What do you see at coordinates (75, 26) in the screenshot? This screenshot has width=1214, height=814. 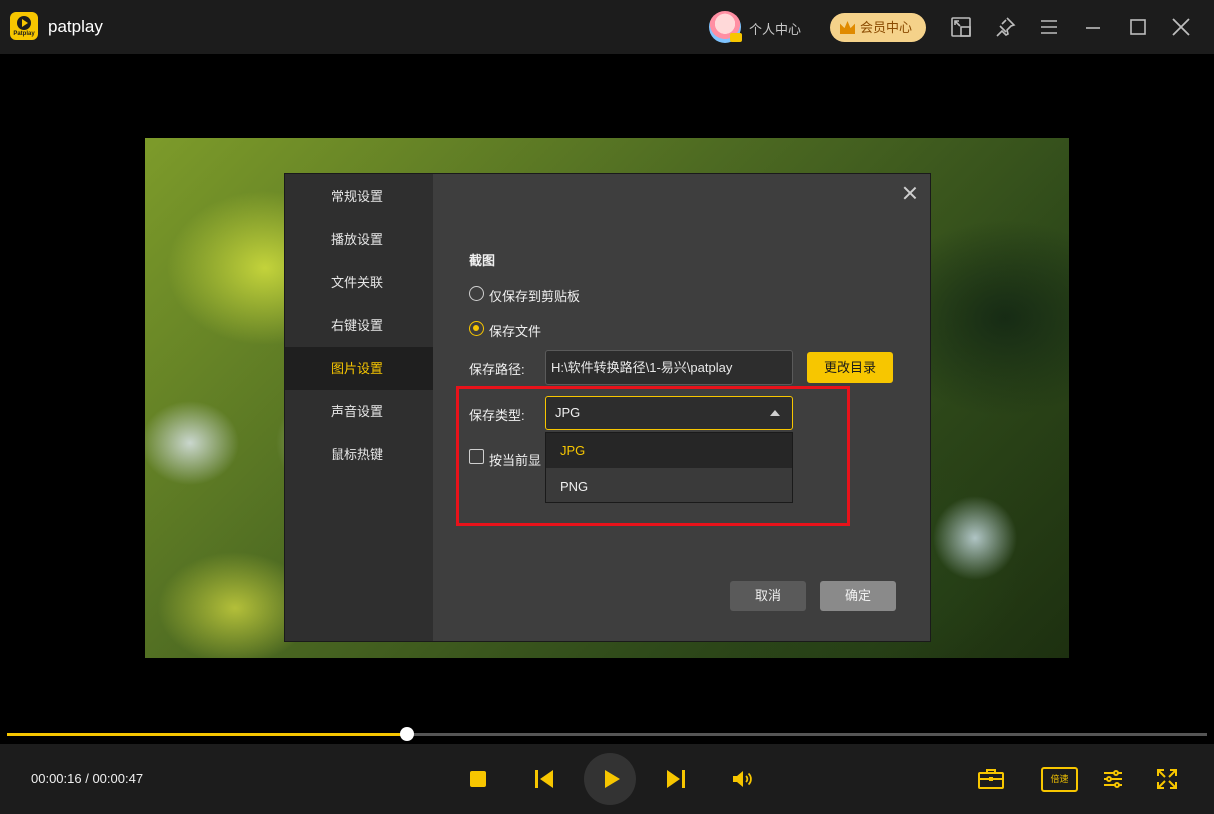 I see `app-title: patplay` at bounding box center [75, 26].